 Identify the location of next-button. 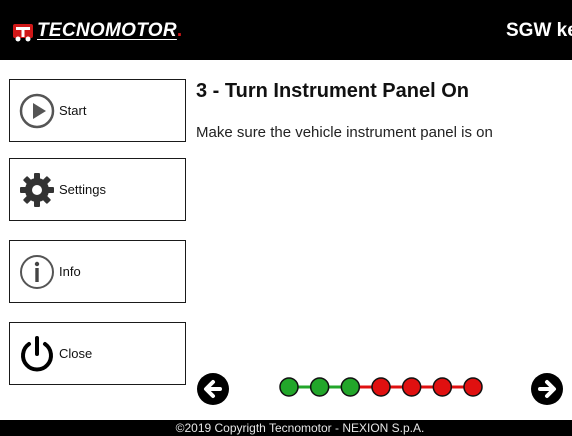
(547, 389).